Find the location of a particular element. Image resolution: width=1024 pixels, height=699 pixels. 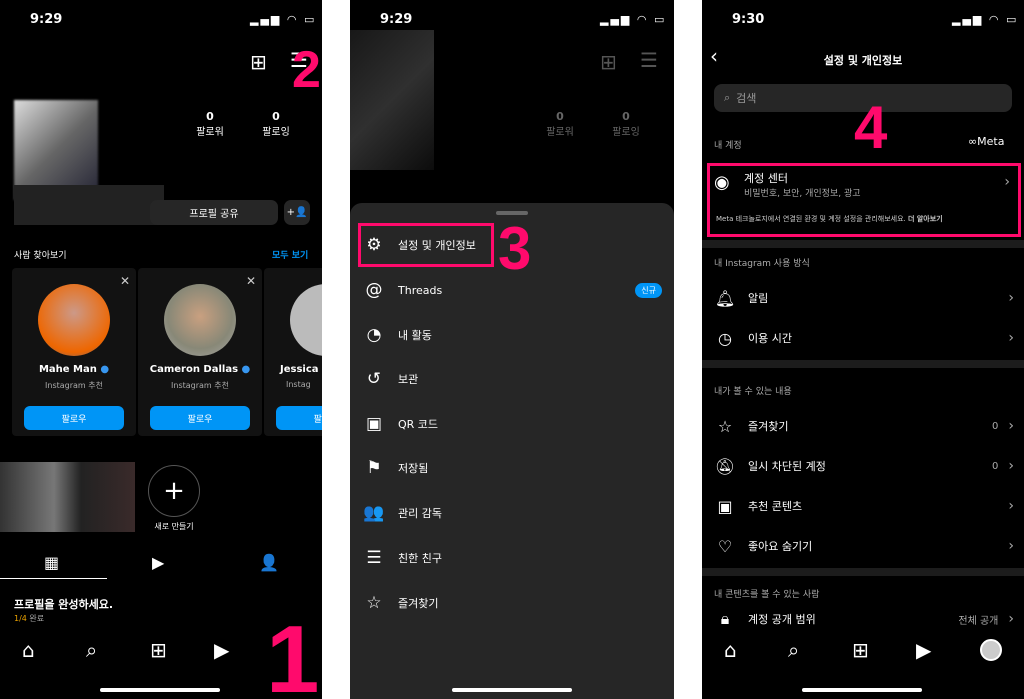

settings-row-muted: 🔕︎ 일시 차단된 계정 0 › is located at coordinates (864, 466).